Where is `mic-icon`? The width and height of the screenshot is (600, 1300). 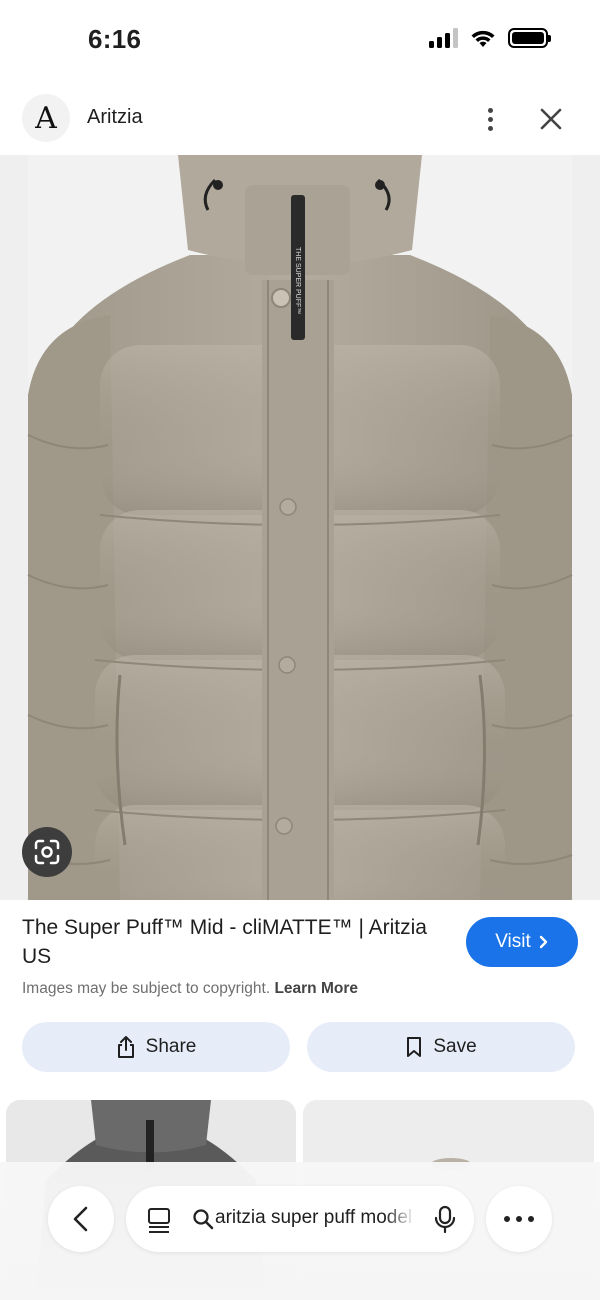 mic-icon is located at coordinates (445, 1219).